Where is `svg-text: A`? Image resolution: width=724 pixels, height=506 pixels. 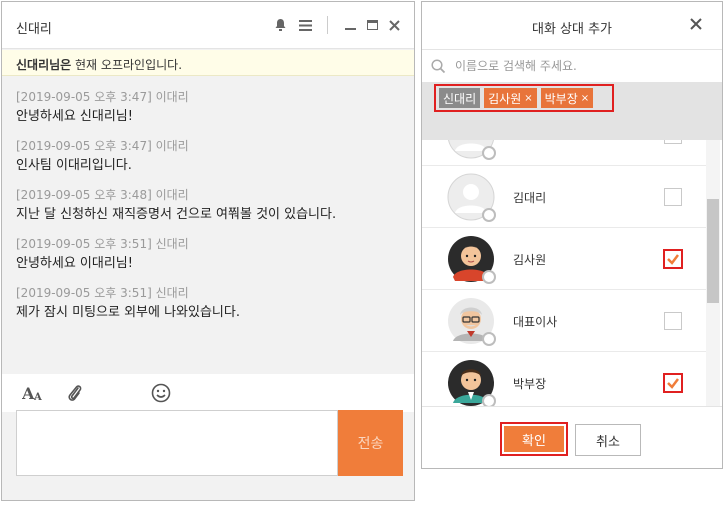
svg-text: A is located at coordinates (37, 397).